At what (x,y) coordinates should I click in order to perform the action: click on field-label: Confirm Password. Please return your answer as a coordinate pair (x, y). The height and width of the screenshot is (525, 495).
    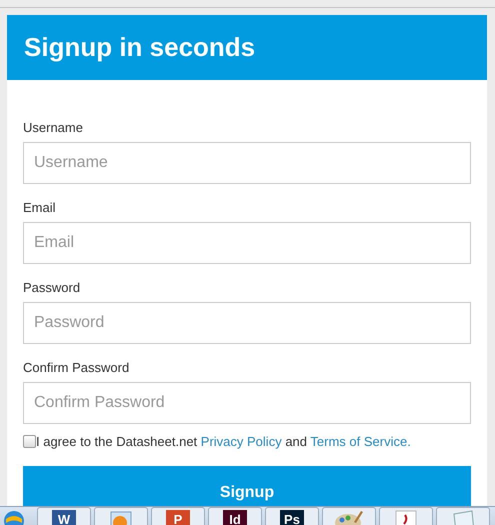
    Looking at the image, I should click on (76, 368).